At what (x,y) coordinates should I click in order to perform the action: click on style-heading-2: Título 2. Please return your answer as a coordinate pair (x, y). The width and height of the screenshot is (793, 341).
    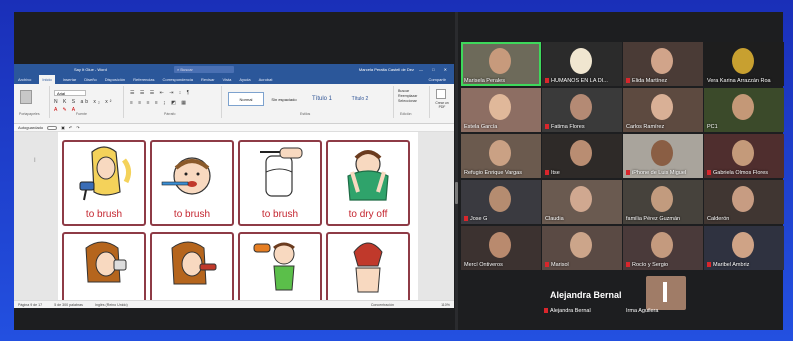
    Looking at the image, I should click on (360, 99).